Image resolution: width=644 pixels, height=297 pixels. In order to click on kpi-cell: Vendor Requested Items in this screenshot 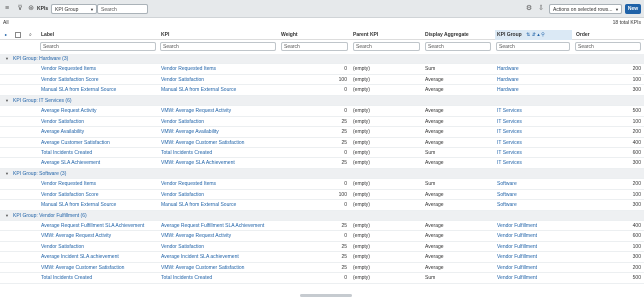, I will do `click(188, 184)`.